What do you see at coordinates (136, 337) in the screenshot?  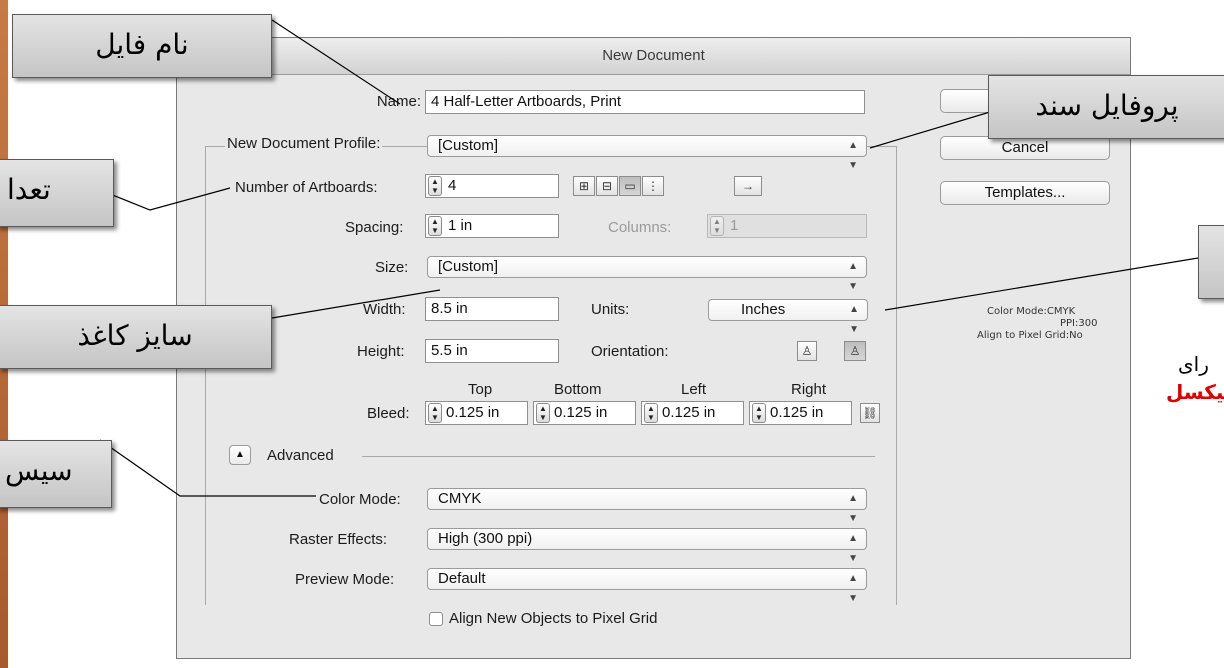 I see `callout-paper-size: سایز کاغذ` at bounding box center [136, 337].